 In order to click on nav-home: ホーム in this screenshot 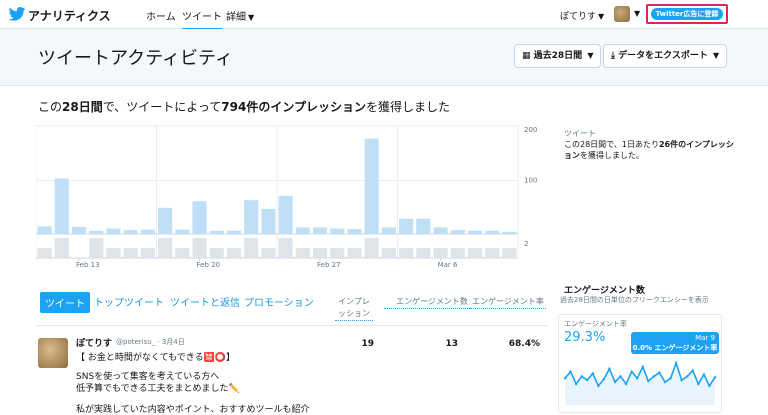, I will do `click(161, 15)`.